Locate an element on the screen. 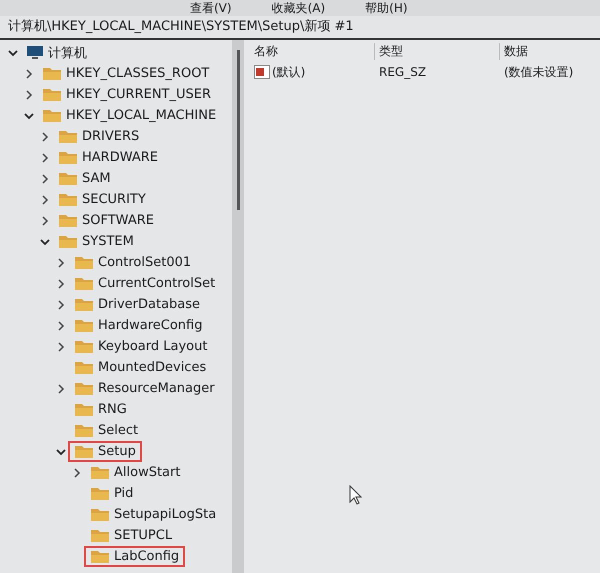  highlighted-tree-node: Setup is located at coordinates (105, 451).